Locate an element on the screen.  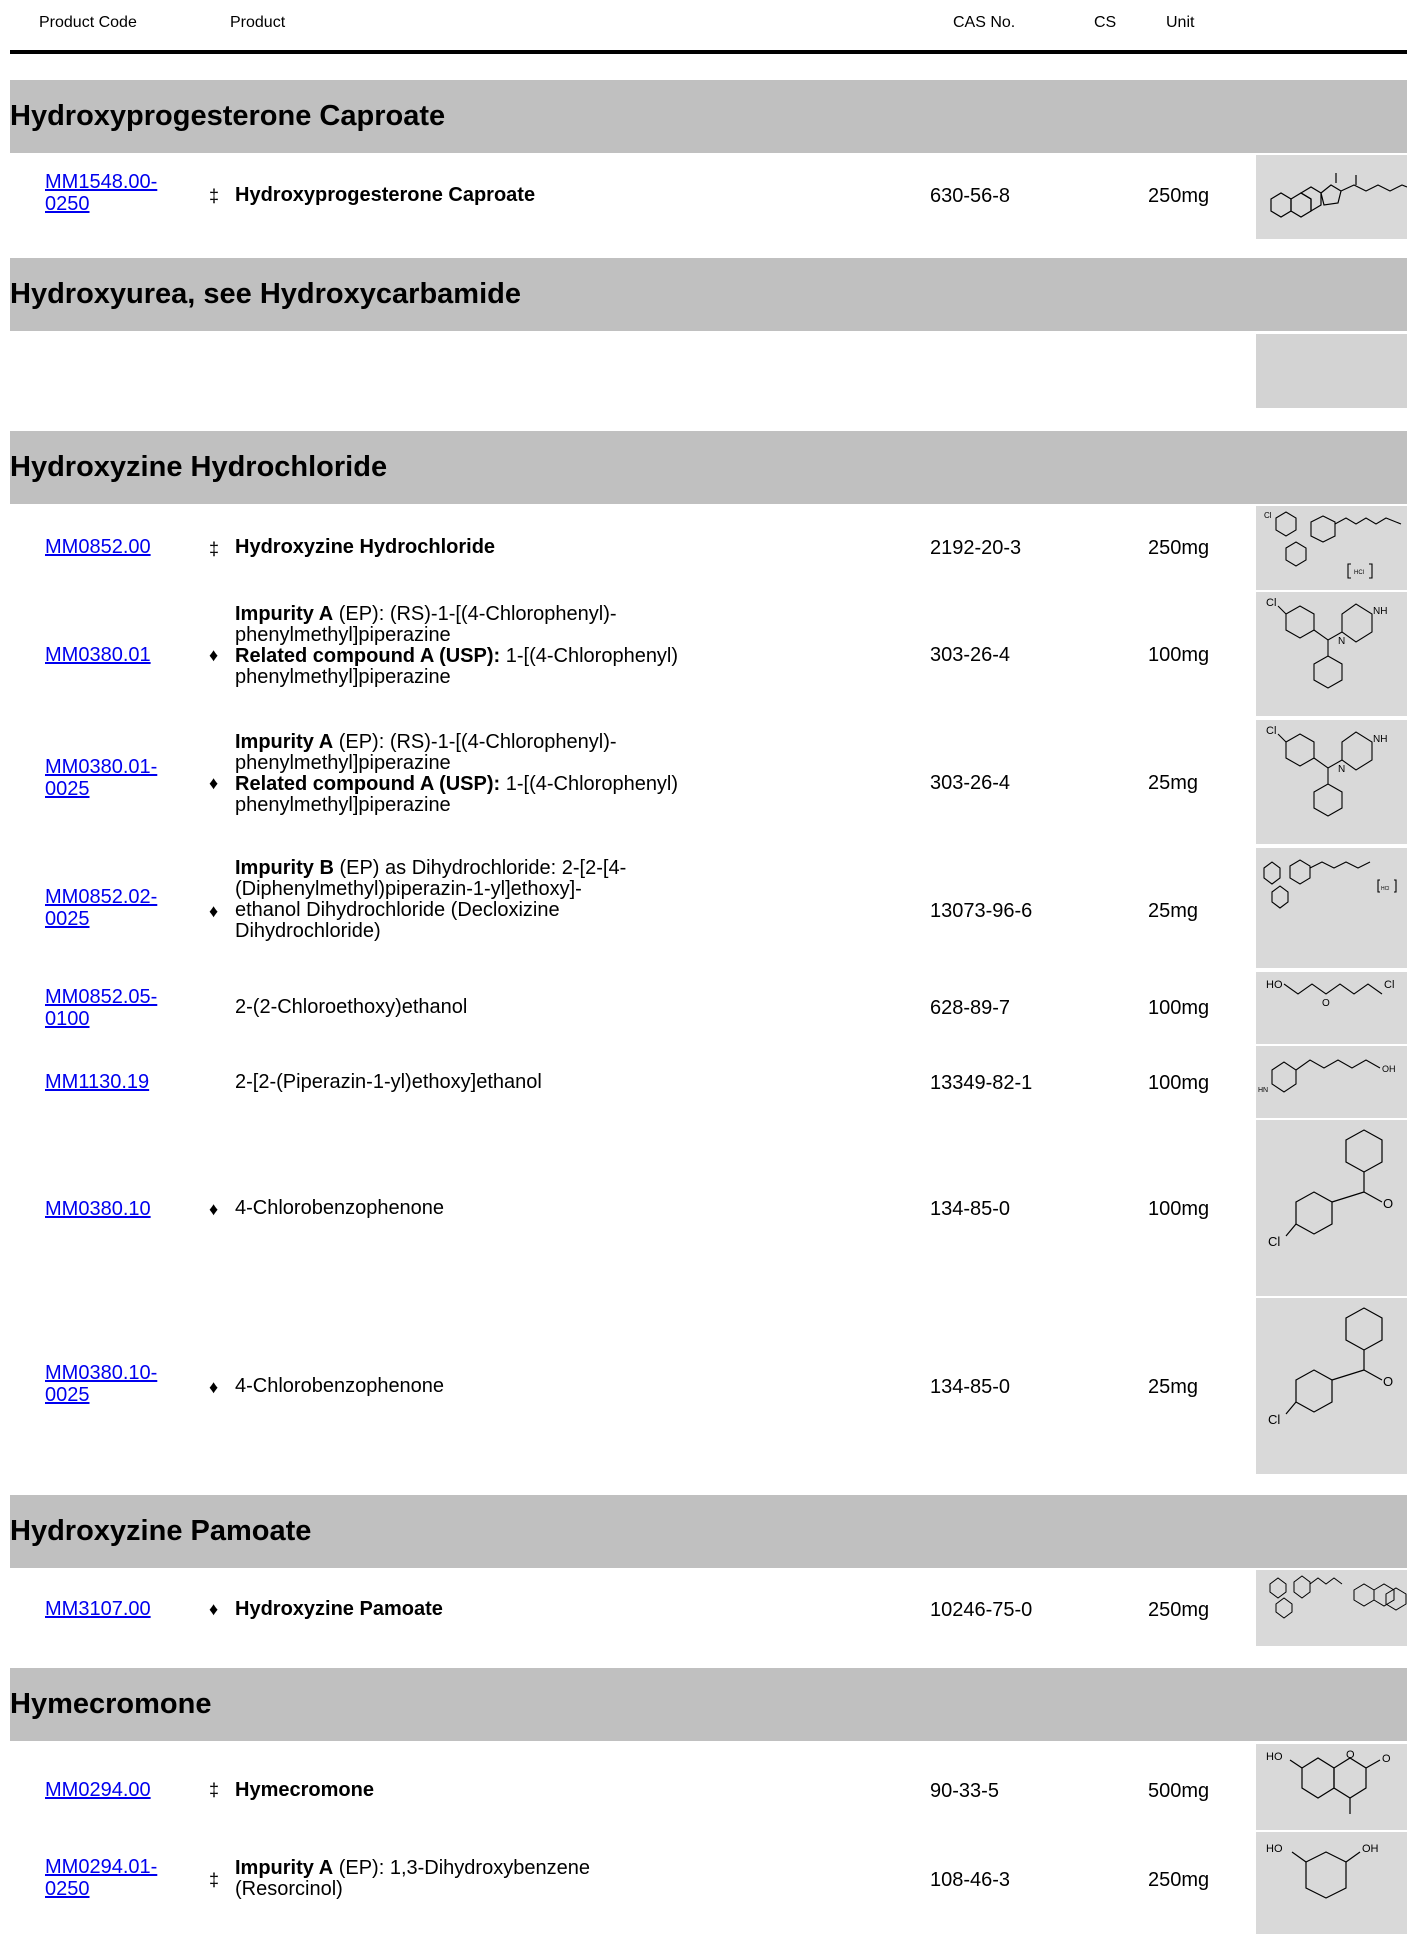
product-code-link: MM0380.01-0025 is located at coordinates (115, 778).